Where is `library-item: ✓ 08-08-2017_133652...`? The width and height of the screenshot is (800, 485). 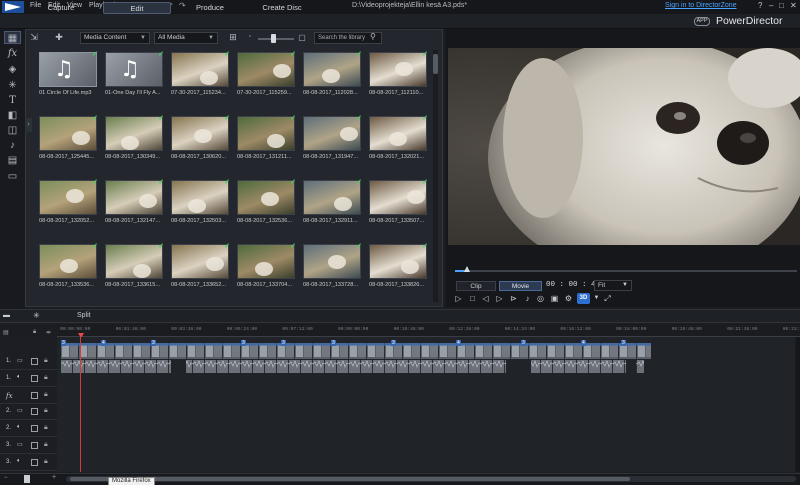 library-item: ✓ 08-08-2017_133652... is located at coordinates (202, 269).